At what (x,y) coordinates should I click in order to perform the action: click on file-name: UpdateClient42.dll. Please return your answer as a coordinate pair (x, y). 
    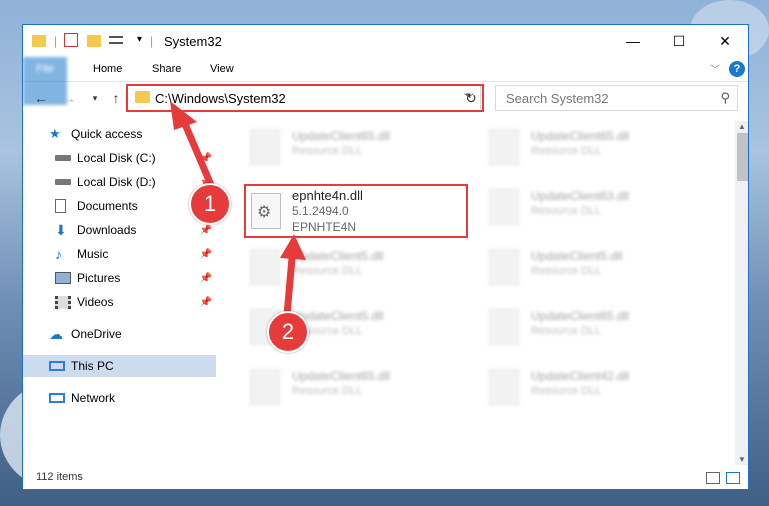
    Looking at the image, I should click on (580, 376).